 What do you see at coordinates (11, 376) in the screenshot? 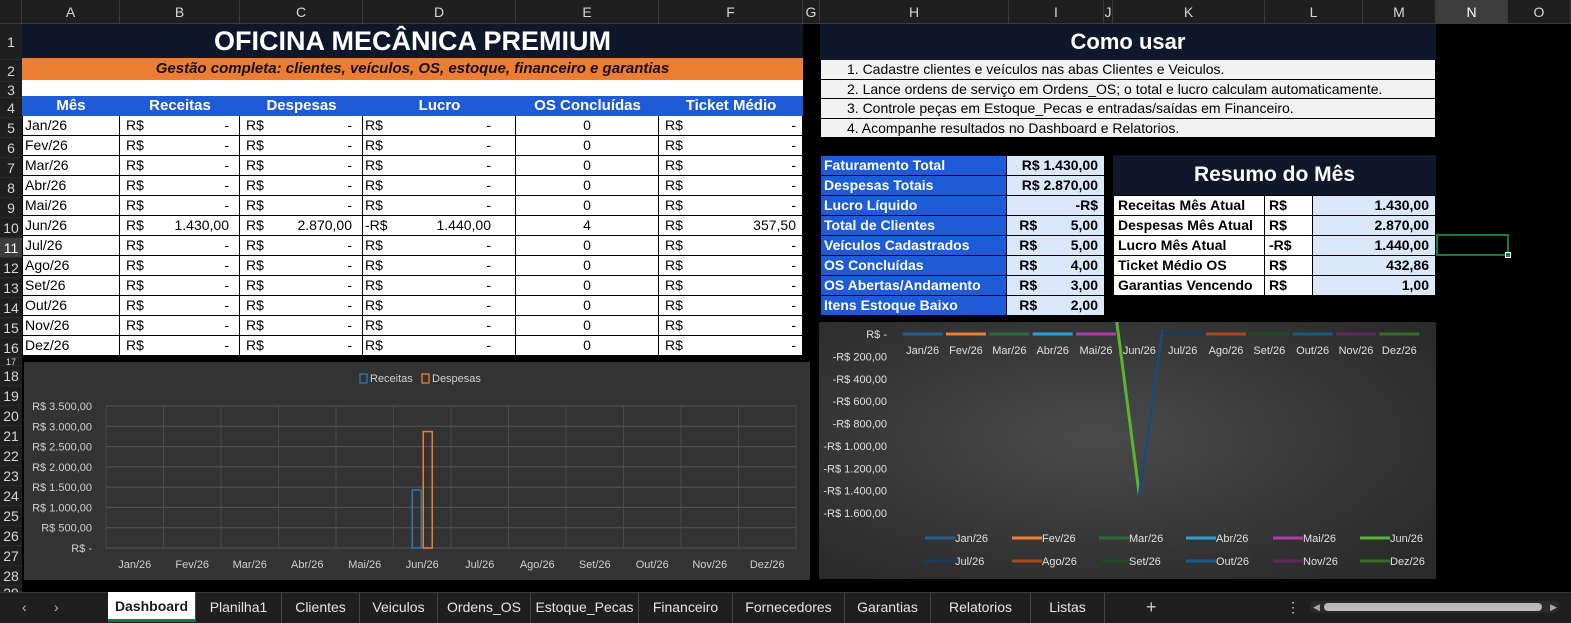
I see `row-header-18: 18` at bounding box center [11, 376].